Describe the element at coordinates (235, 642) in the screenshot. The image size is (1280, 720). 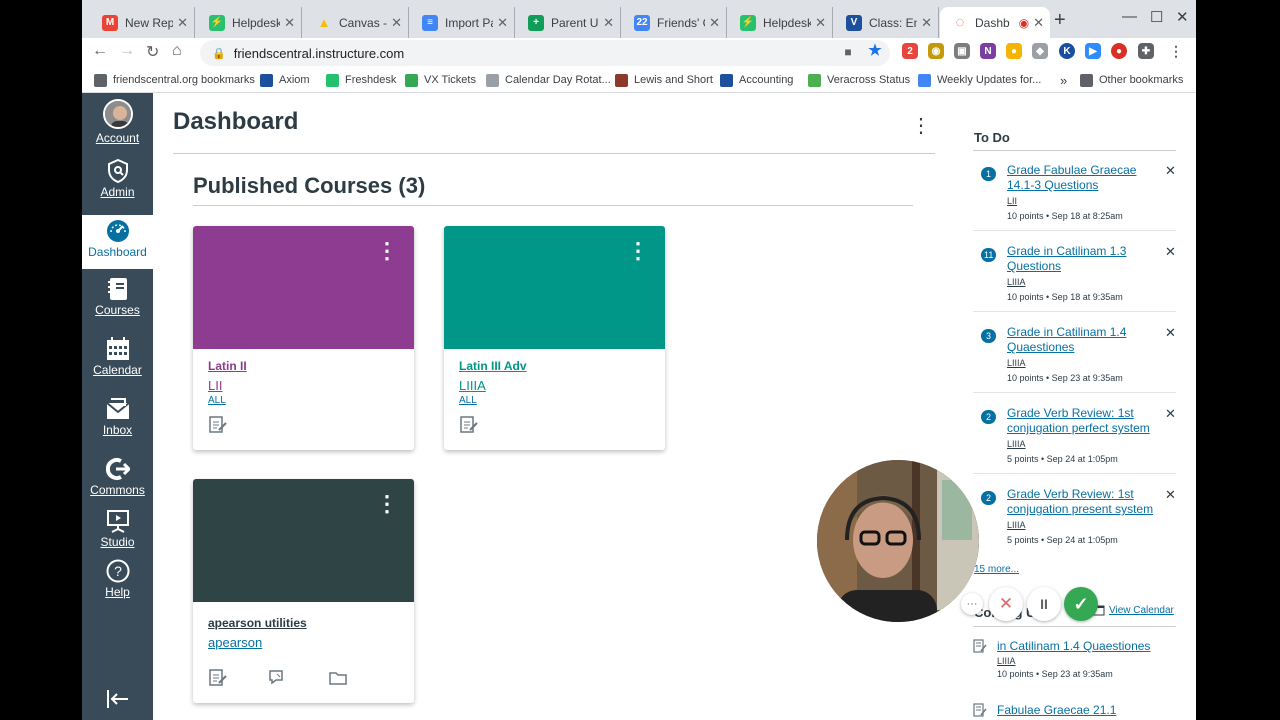
I see `course-code: apearson` at that location.